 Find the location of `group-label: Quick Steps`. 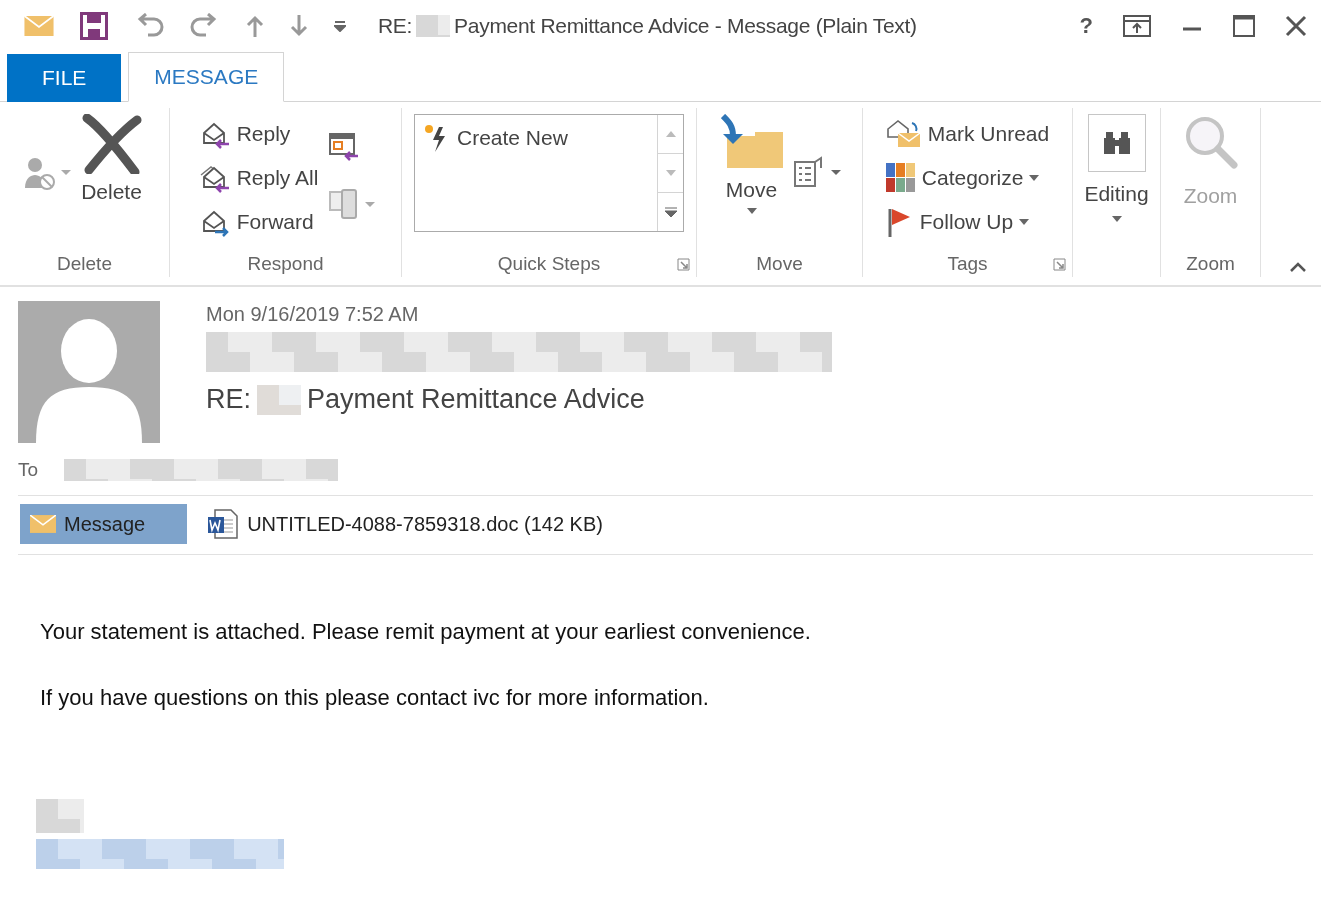

group-label: Quick Steps is located at coordinates (549, 264).